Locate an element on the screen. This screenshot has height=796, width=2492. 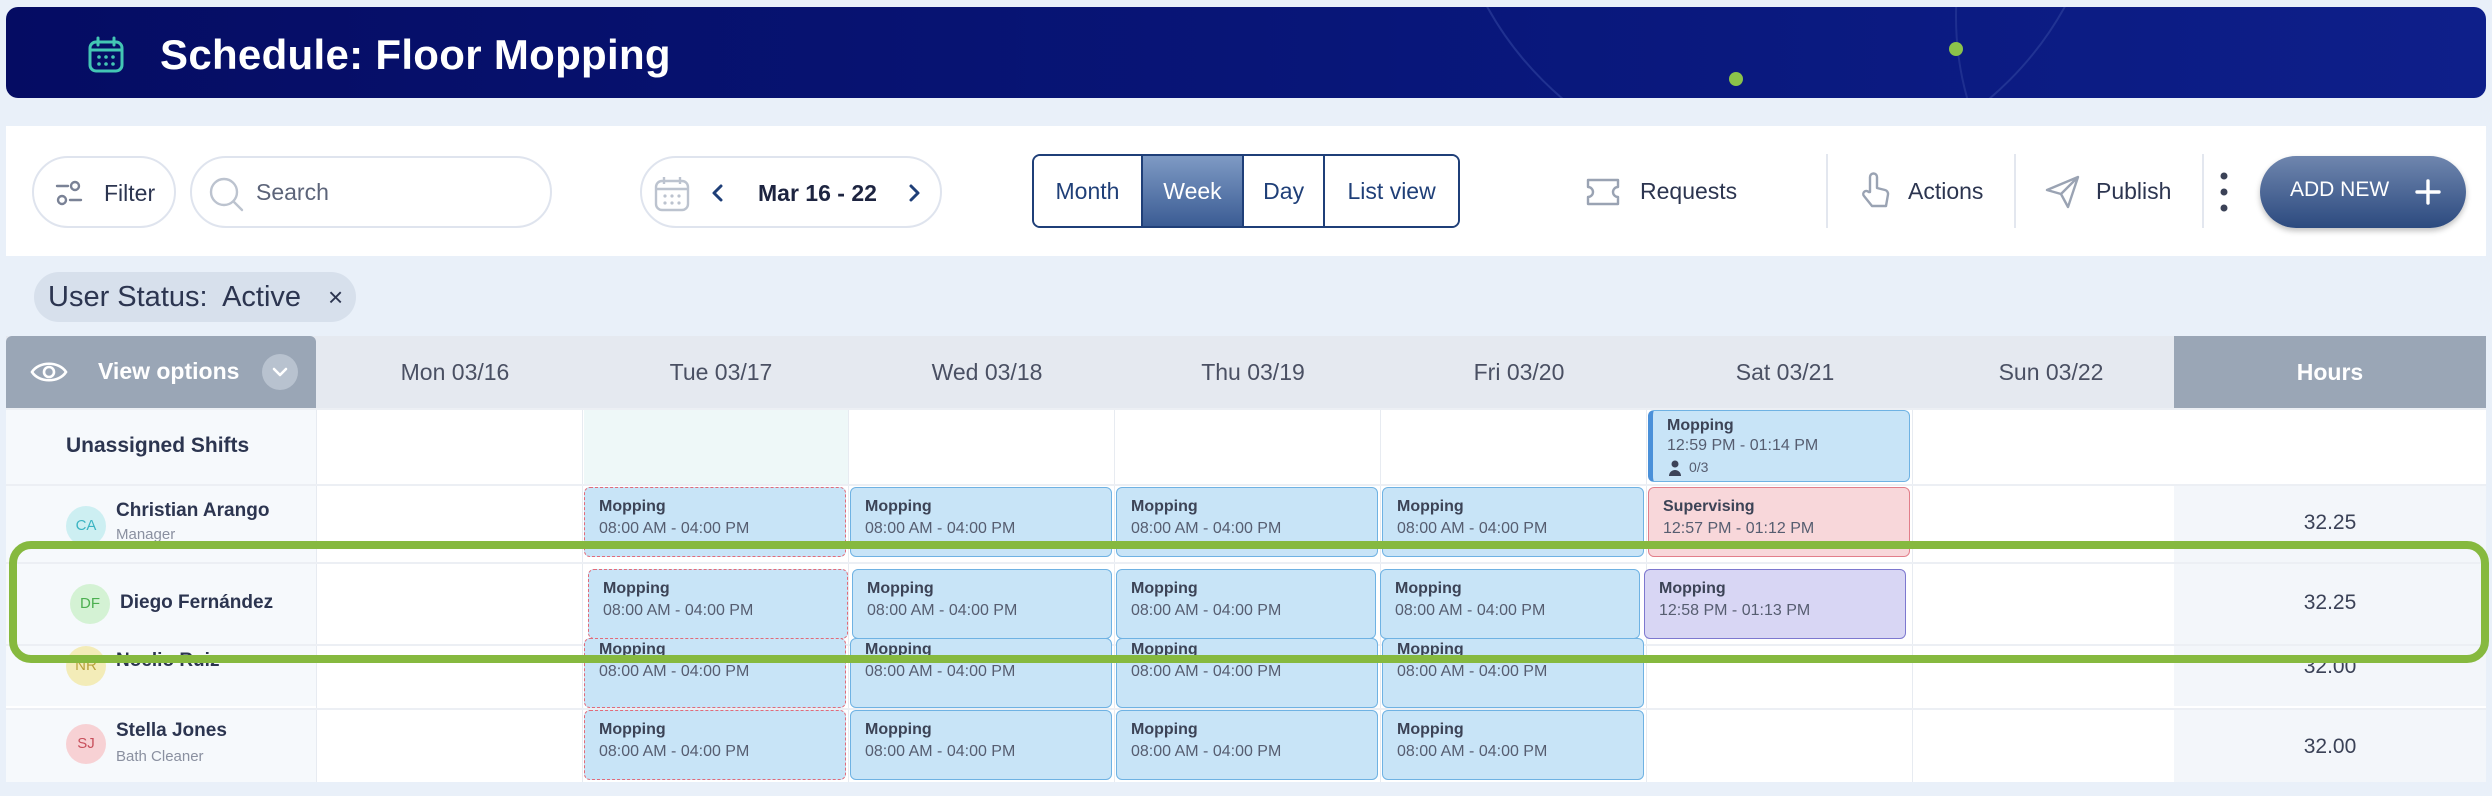
date-picker-icon is located at coordinates (672, 194).